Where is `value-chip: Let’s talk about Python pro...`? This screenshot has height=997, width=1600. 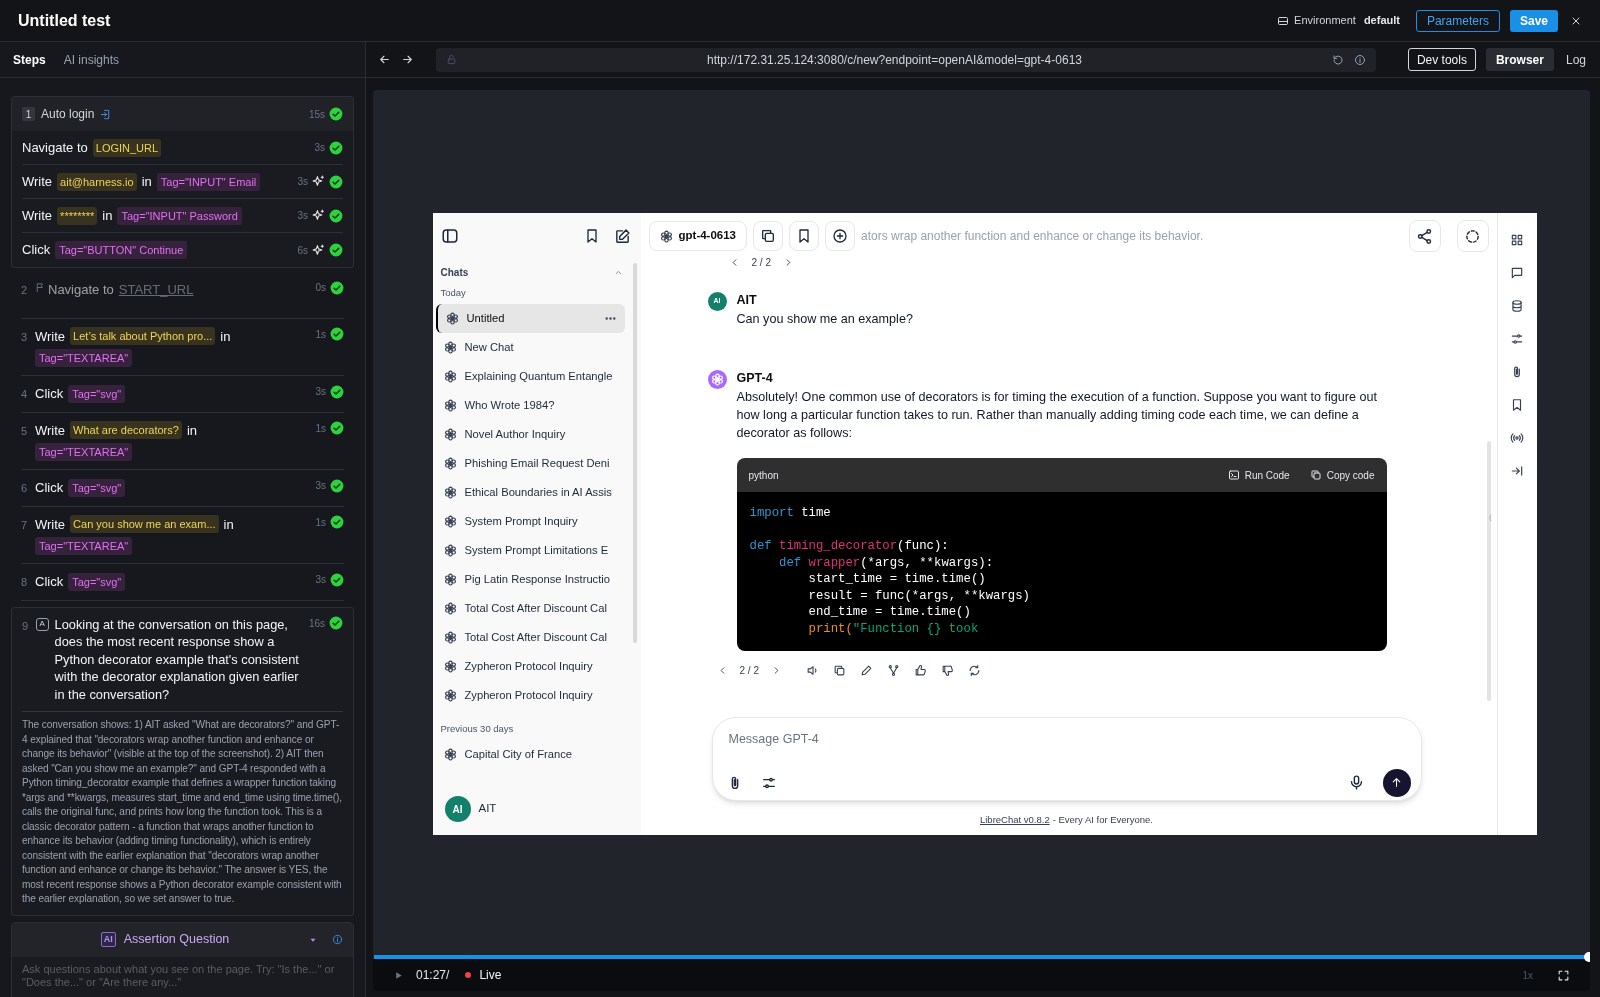 value-chip: Let’s talk about Python pro... is located at coordinates (143, 336).